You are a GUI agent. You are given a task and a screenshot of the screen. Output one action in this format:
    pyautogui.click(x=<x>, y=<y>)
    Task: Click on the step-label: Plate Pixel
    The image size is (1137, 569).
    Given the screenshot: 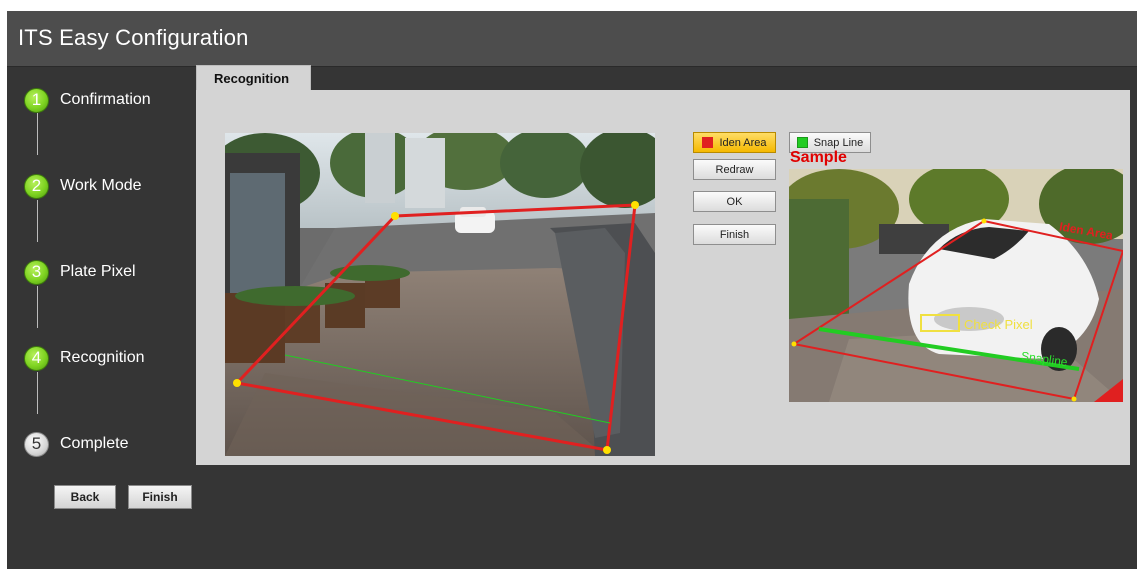 What is the action you would take?
    pyautogui.click(x=98, y=271)
    